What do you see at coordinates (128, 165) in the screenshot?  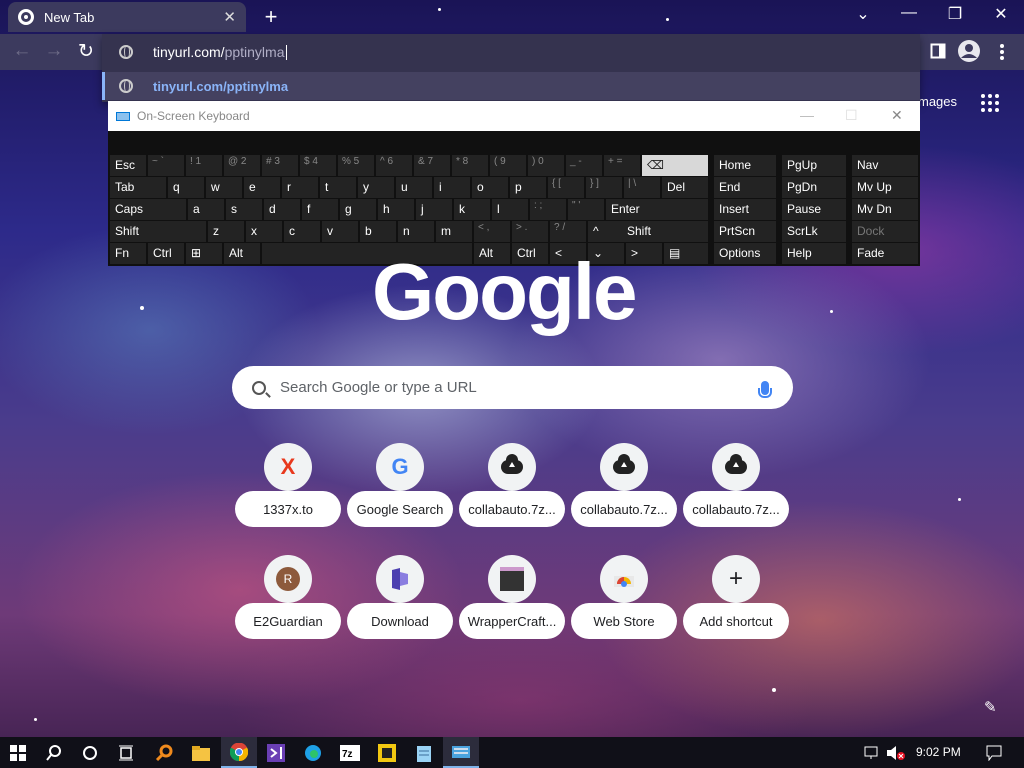 I see `osk-key: Esc` at bounding box center [128, 165].